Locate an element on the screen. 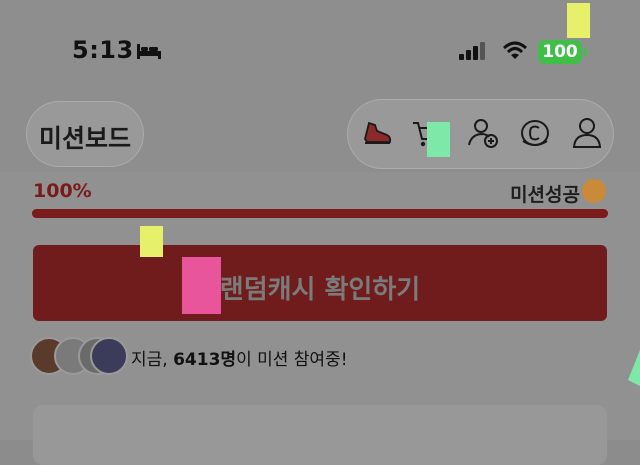 This screenshot has height=465, width=640. add-user-icon is located at coordinates (483, 133).